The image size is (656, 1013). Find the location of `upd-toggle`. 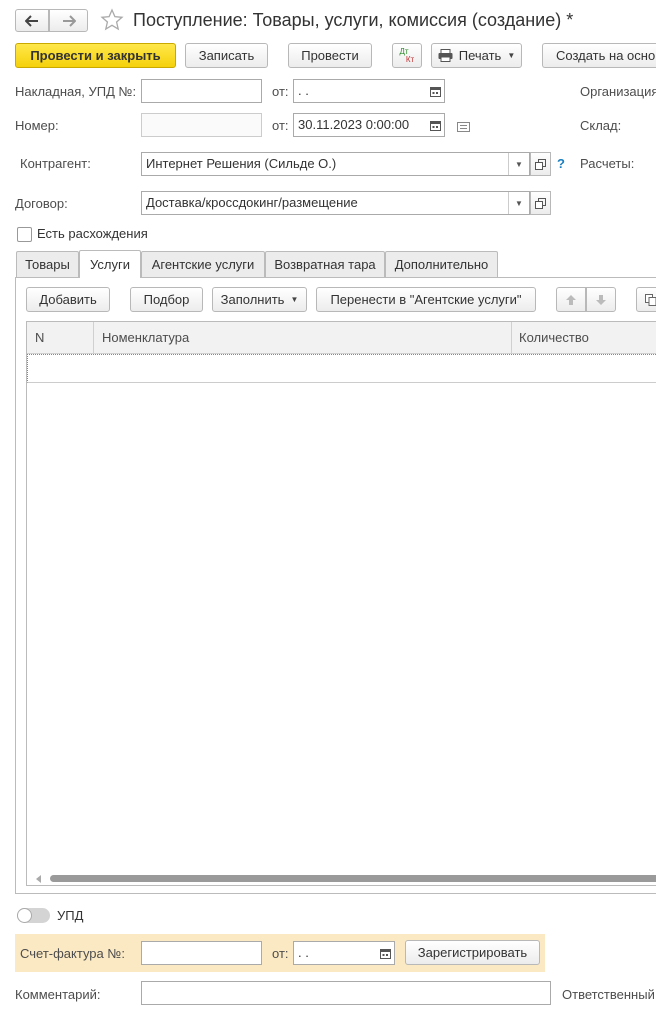

upd-toggle is located at coordinates (33, 915).